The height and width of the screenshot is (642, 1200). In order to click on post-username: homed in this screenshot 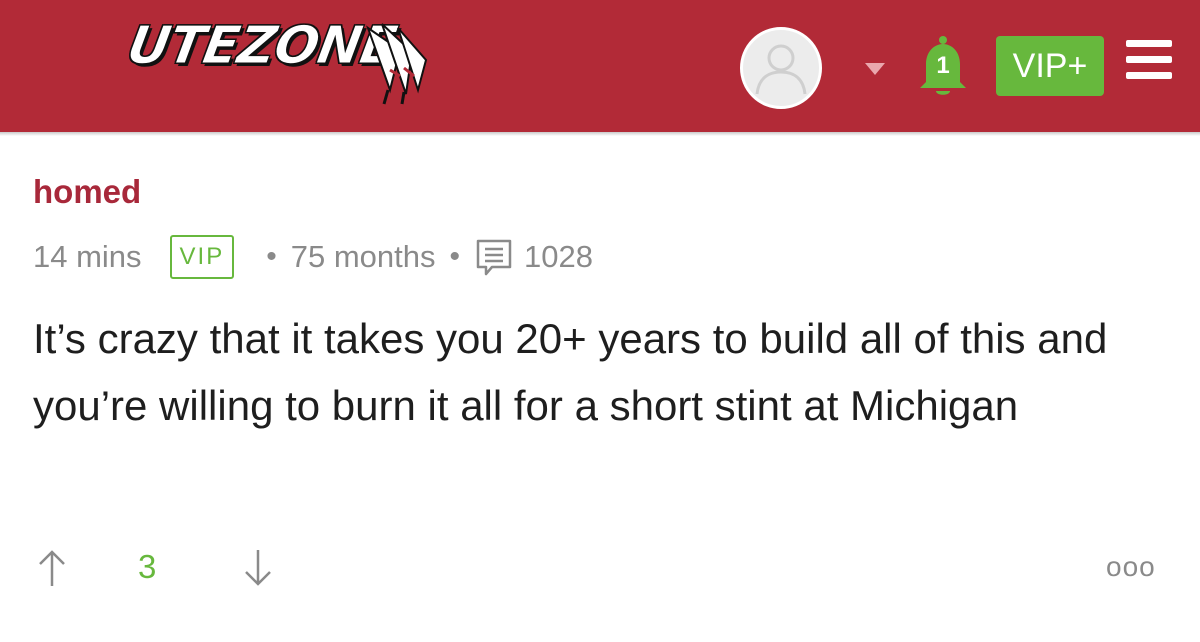, I will do `click(87, 192)`.